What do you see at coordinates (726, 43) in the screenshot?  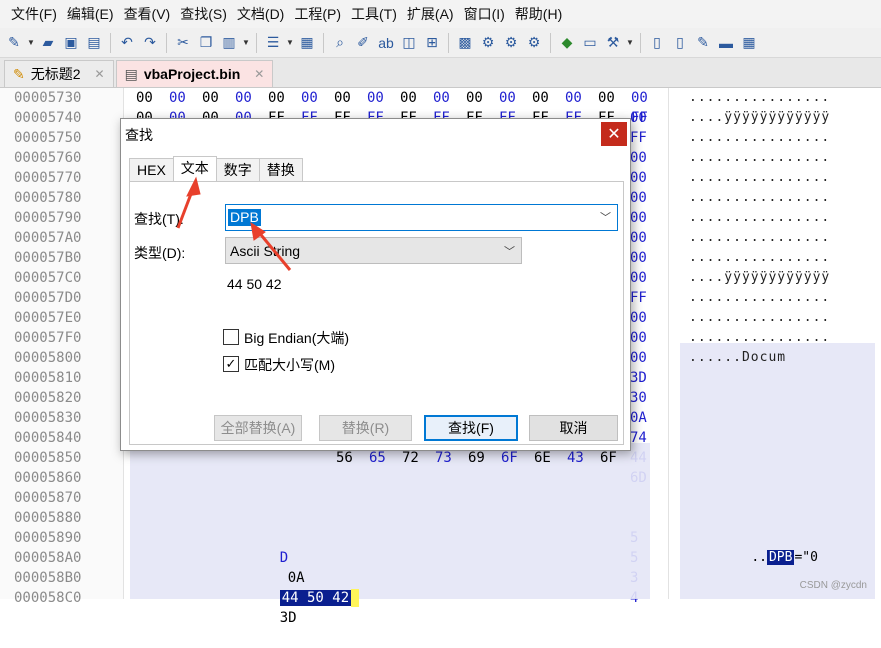 I see `console-icon: ▬` at bounding box center [726, 43].